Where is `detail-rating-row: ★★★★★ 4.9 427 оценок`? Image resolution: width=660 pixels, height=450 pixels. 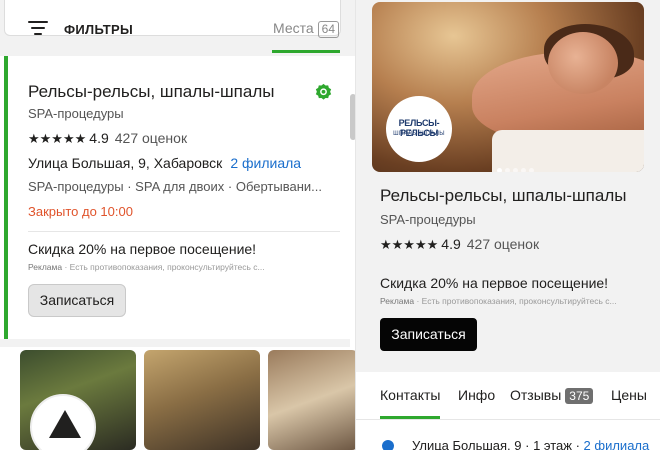 detail-rating-row: ★★★★★ 4.9 427 оценок is located at coordinates (459, 244).